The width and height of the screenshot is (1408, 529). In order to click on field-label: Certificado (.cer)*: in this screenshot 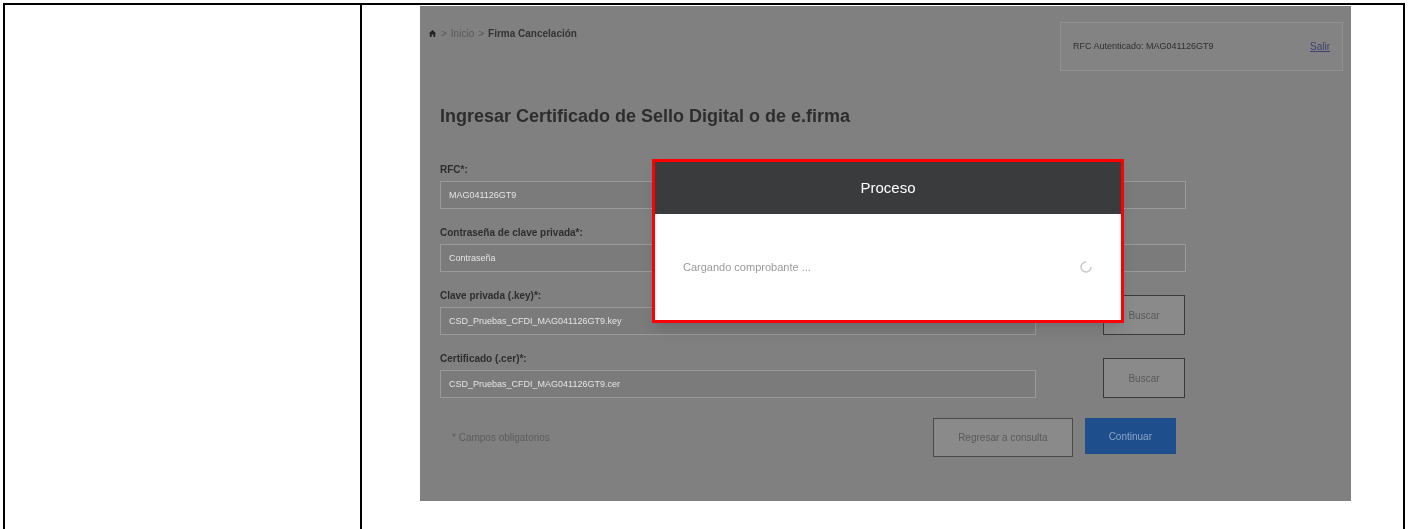, I will do `click(484, 359)`.